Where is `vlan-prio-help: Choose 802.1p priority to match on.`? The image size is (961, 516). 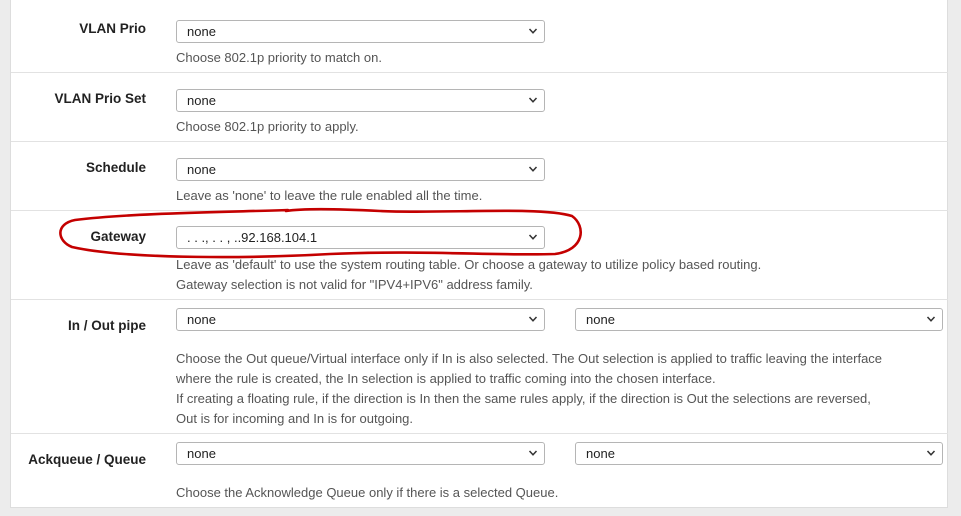 vlan-prio-help: Choose 802.1p priority to match on. is located at coordinates (279, 57).